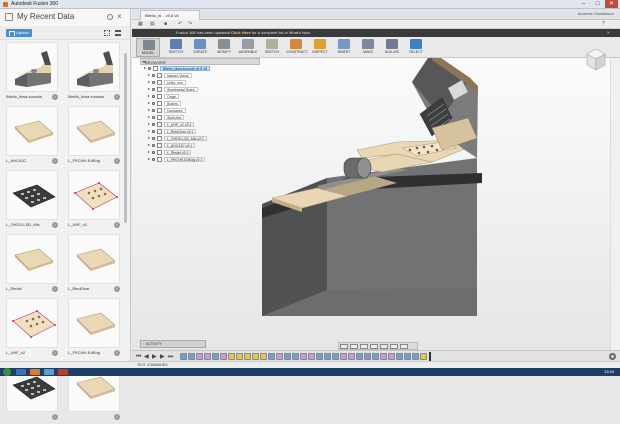 The width and height of the screenshot is (620, 424). Describe the element at coordinates (9, 17) in the screenshot. I see `back-icon` at that location.